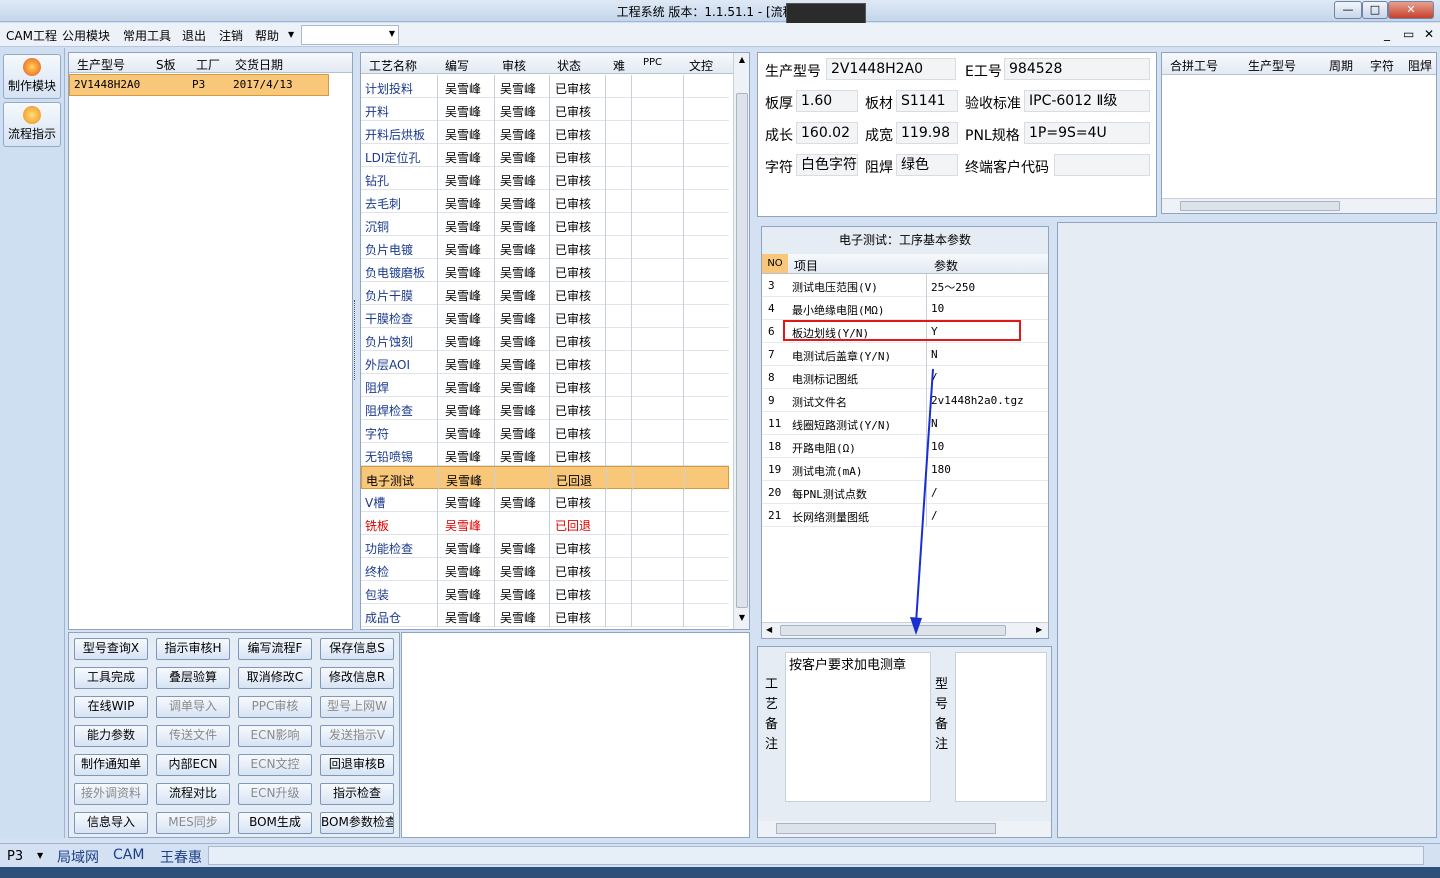 The image size is (1440, 878). I want to click on model-note-text, so click(1001, 727).